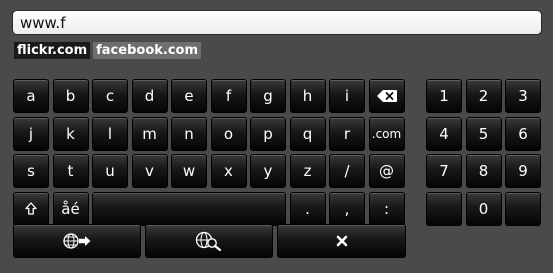 The height and width of the screenshot is (273, 553). I want to click on key-b: b, so click(70, 96).